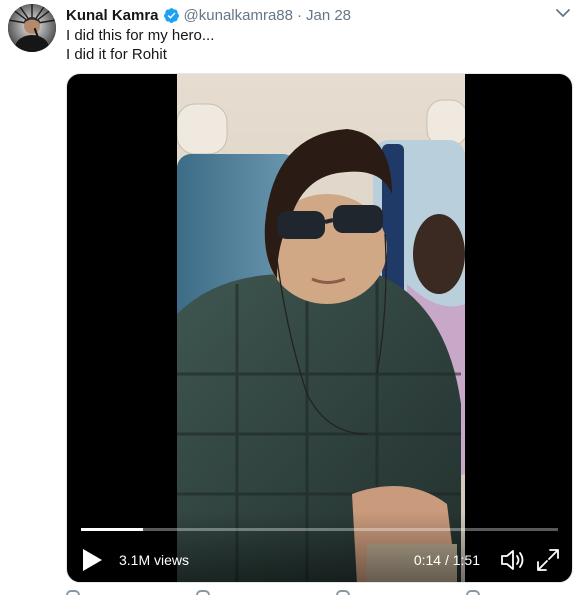 The image size is (584, 595). Describe the element at coordinates (446, 560) in the screenshot. I see `timecode: 0:14 / 1:51` at that location.